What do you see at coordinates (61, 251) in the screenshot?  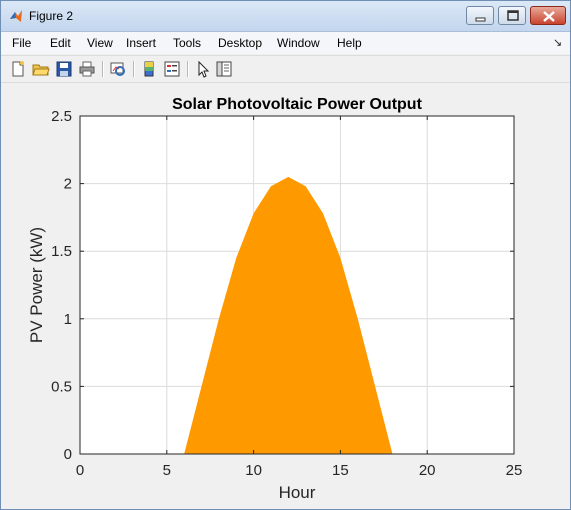 I see `y-tick-label: 1.5` at bounding box center [61, 251].